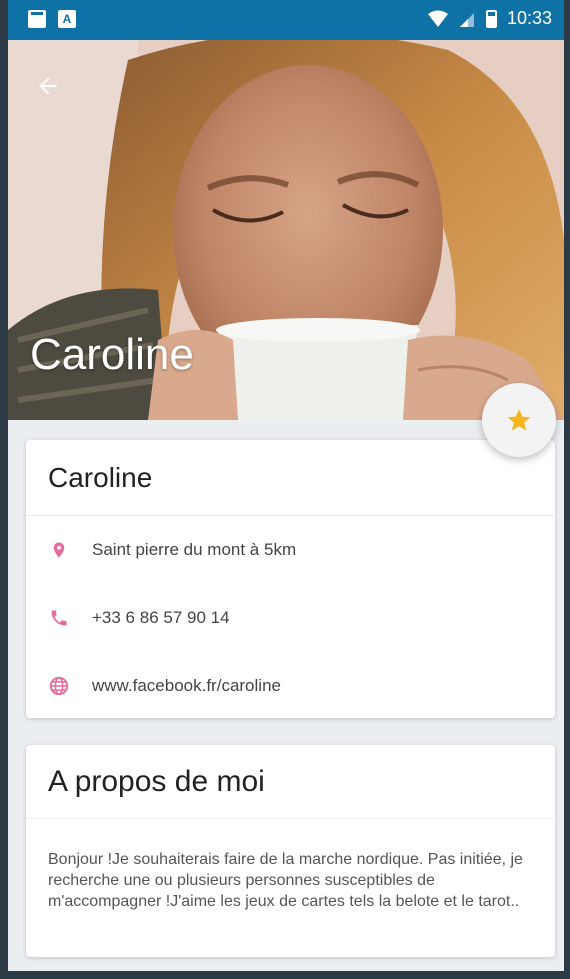 The image size is (570, 979). Describe the element at coordinates (290, 618) in the screenshot. I see `phone-row: +33 6 86 57 90 14` at that location.